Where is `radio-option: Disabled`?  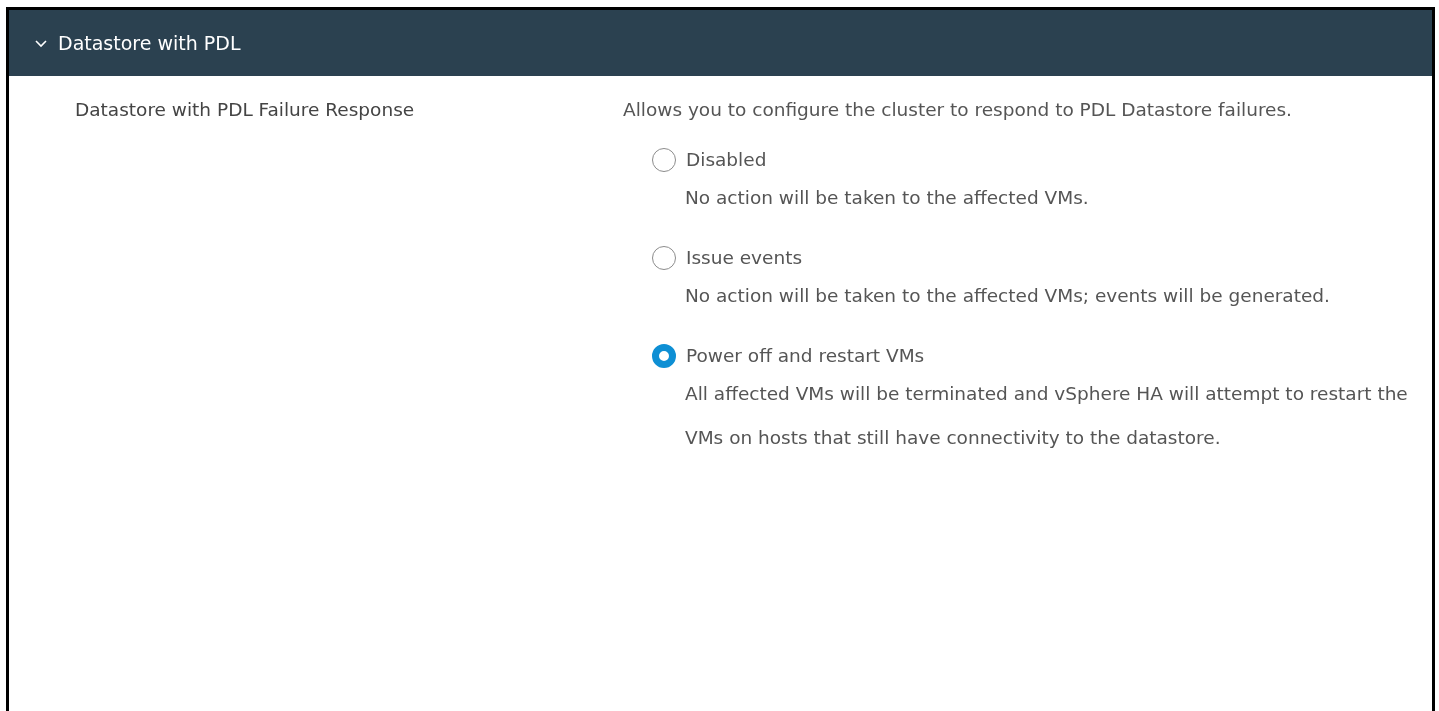
radio-option: Disabled is located at coordinates (1037, 160).